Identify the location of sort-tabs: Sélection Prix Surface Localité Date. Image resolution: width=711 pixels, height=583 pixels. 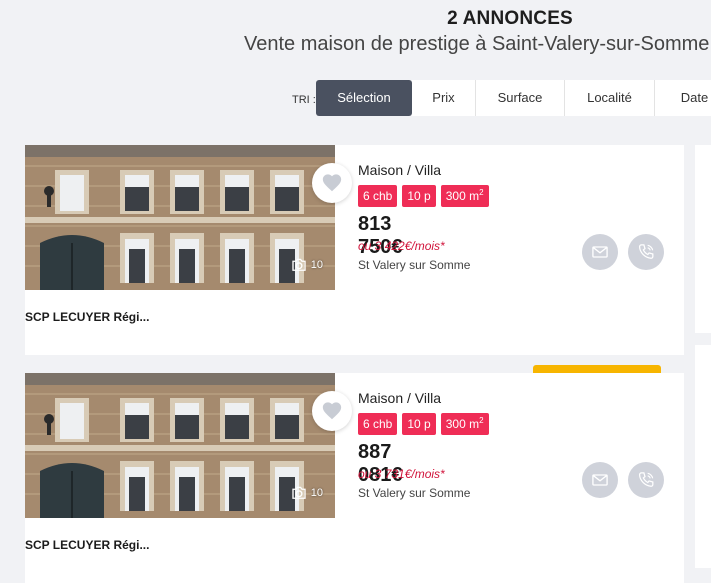
(513, 98).